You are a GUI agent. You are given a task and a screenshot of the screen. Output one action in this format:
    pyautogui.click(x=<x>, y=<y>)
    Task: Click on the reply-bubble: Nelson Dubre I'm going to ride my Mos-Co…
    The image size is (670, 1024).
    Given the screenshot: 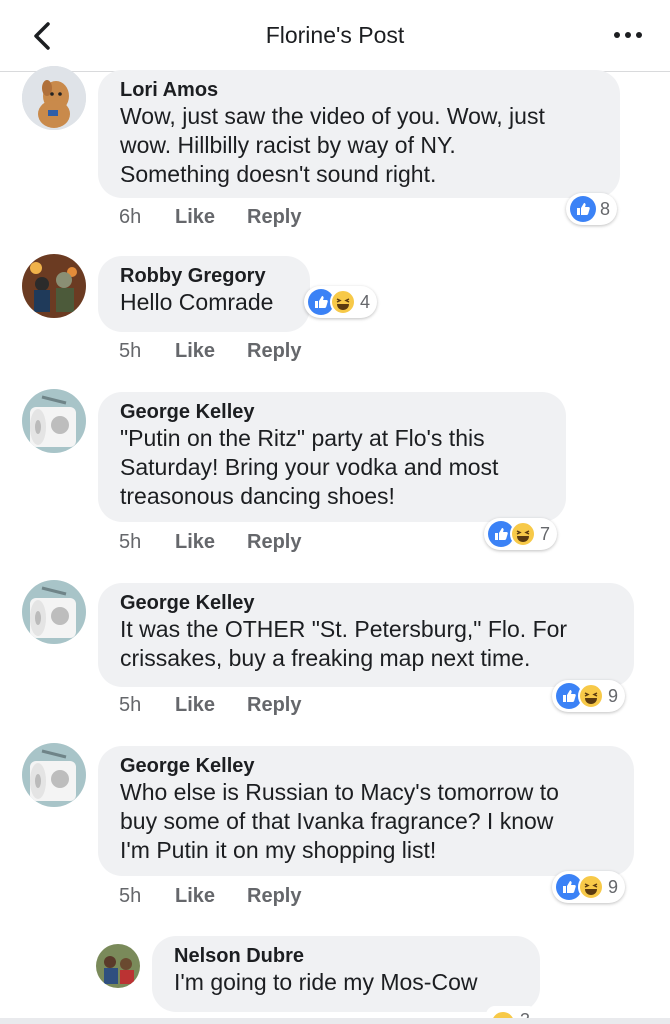 What is the action you would take?
    pyautogui.click(x=346, y=974)
    